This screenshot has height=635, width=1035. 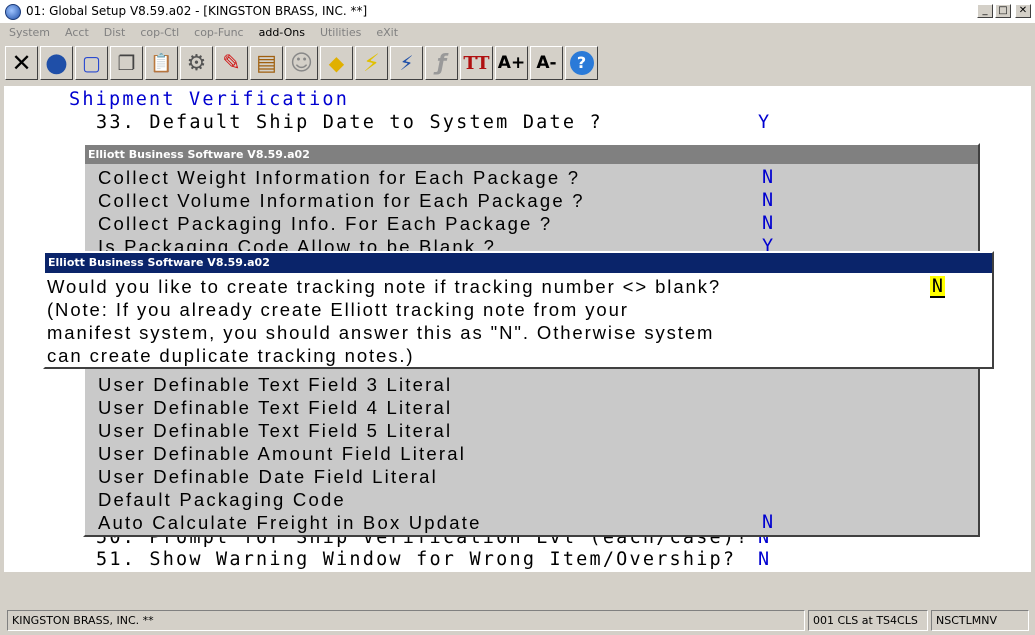 What do you see at coordinates (231, 355) in the screenshot?
I see `tracking-note-line: can create duplicate tracking notes.)` at bounding box center [231, 355].